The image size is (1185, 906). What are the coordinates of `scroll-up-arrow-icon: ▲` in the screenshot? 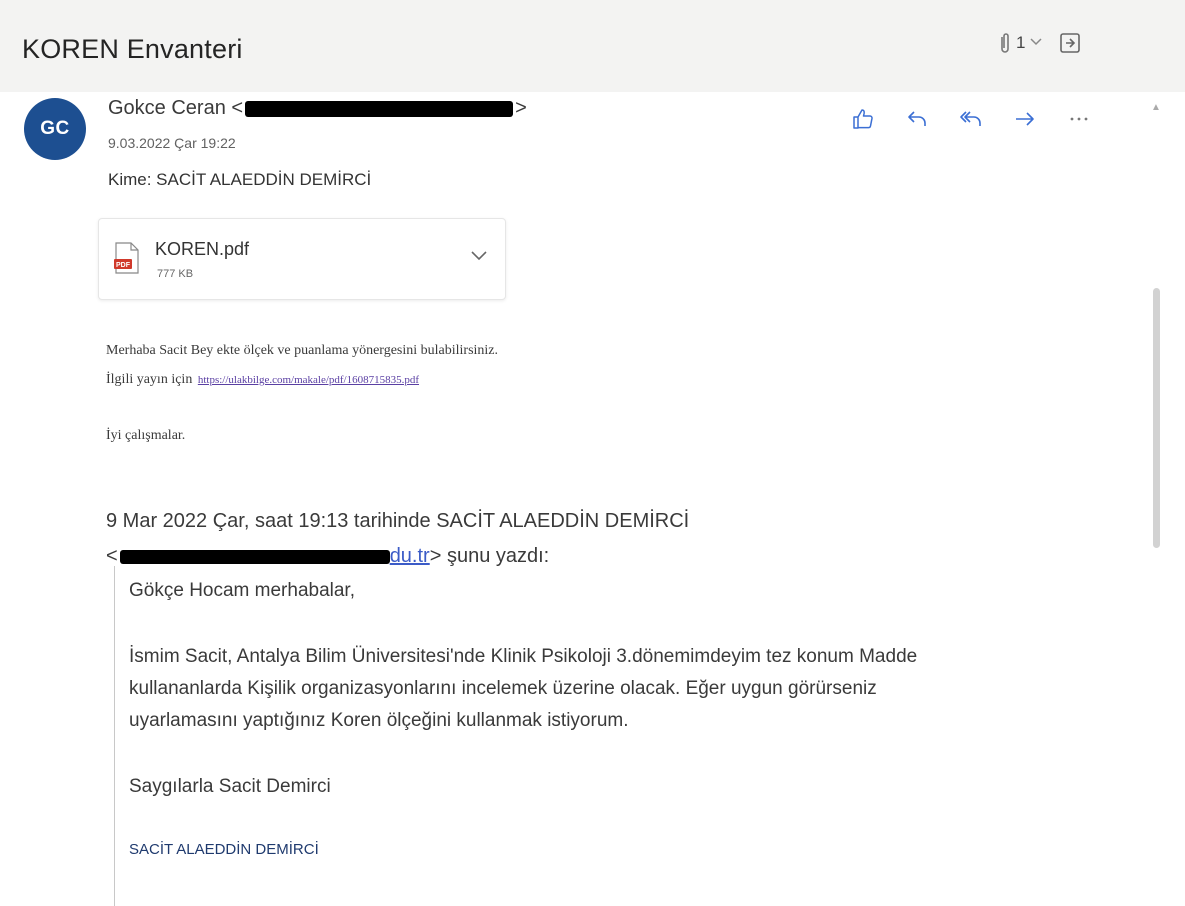 It's located at (1156, 107).